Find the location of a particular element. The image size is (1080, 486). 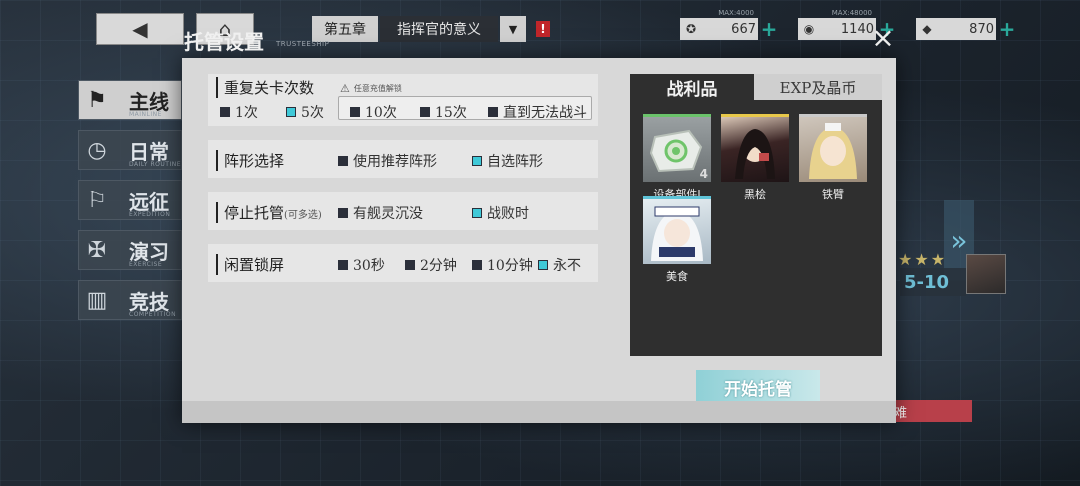

exercise-icon: ✠ is located at coordinates (97, 250).